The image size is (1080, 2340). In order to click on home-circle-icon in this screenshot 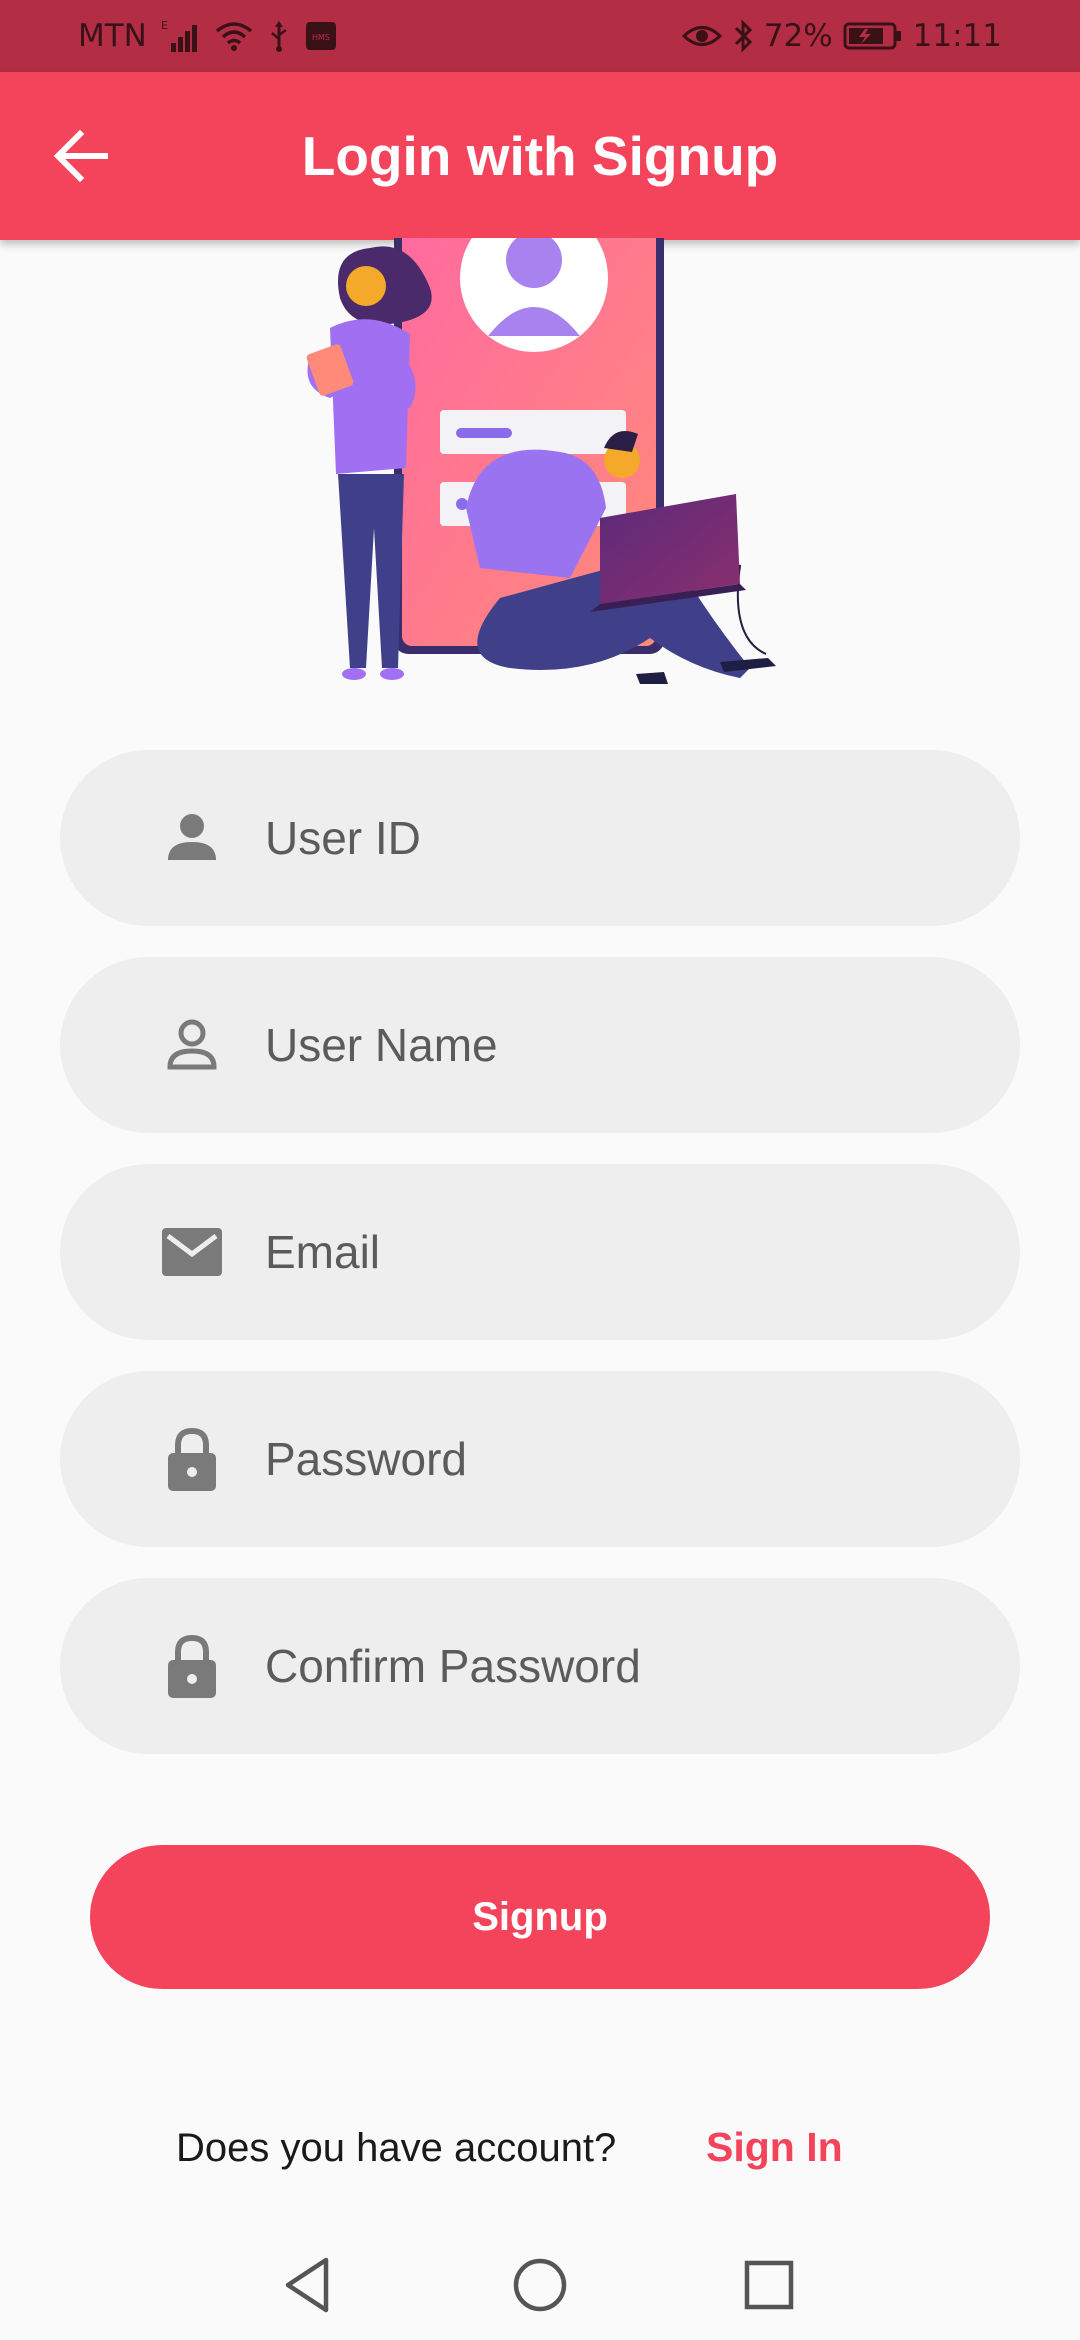, I will do `click(540, 2285)`.